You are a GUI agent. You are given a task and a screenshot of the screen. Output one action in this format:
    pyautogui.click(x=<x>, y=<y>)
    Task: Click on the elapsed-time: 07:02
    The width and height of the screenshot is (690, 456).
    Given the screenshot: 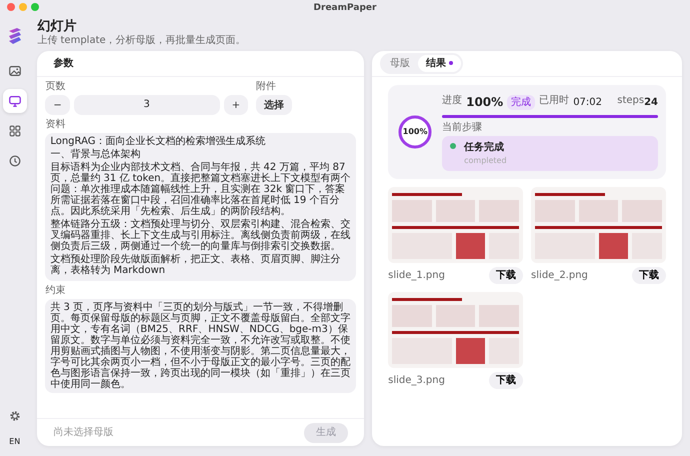 What is the action you would take?
    pyautogui.click(x=587, y=103)
    